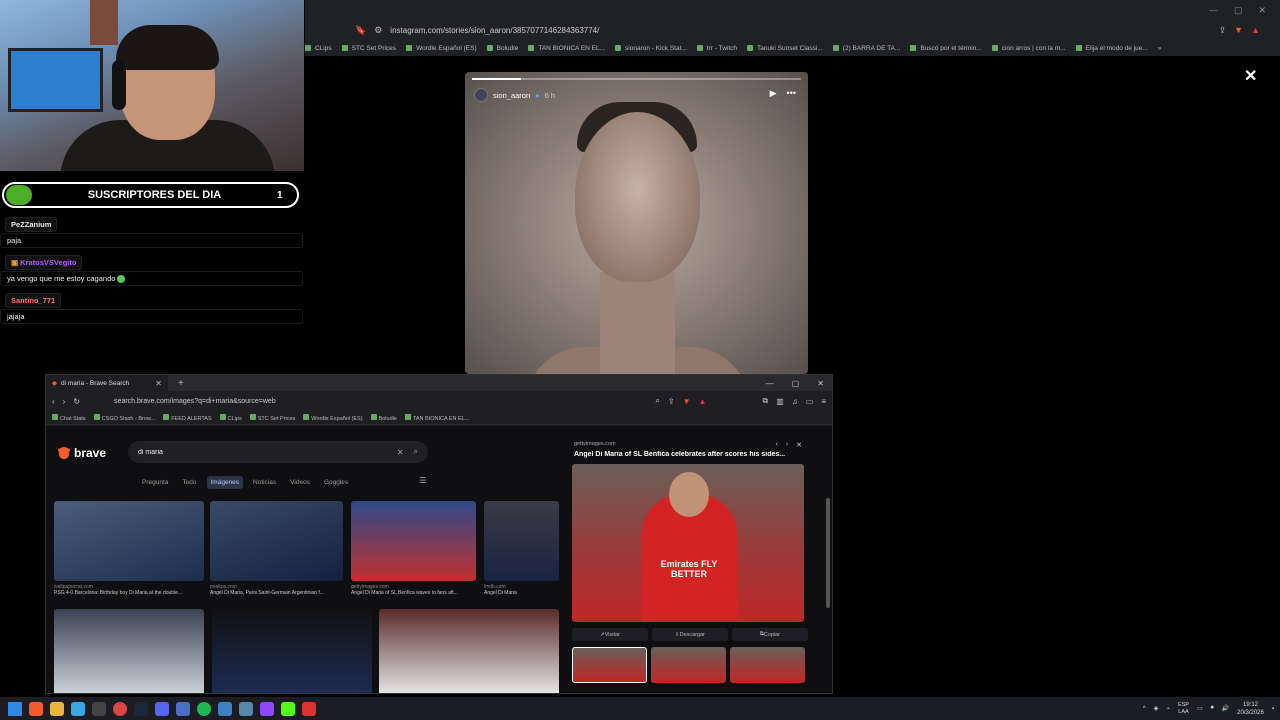 The height and width of the screenshot is (720, 1280). I want to click on usb-icon: ⌁, so click(1168, 708).